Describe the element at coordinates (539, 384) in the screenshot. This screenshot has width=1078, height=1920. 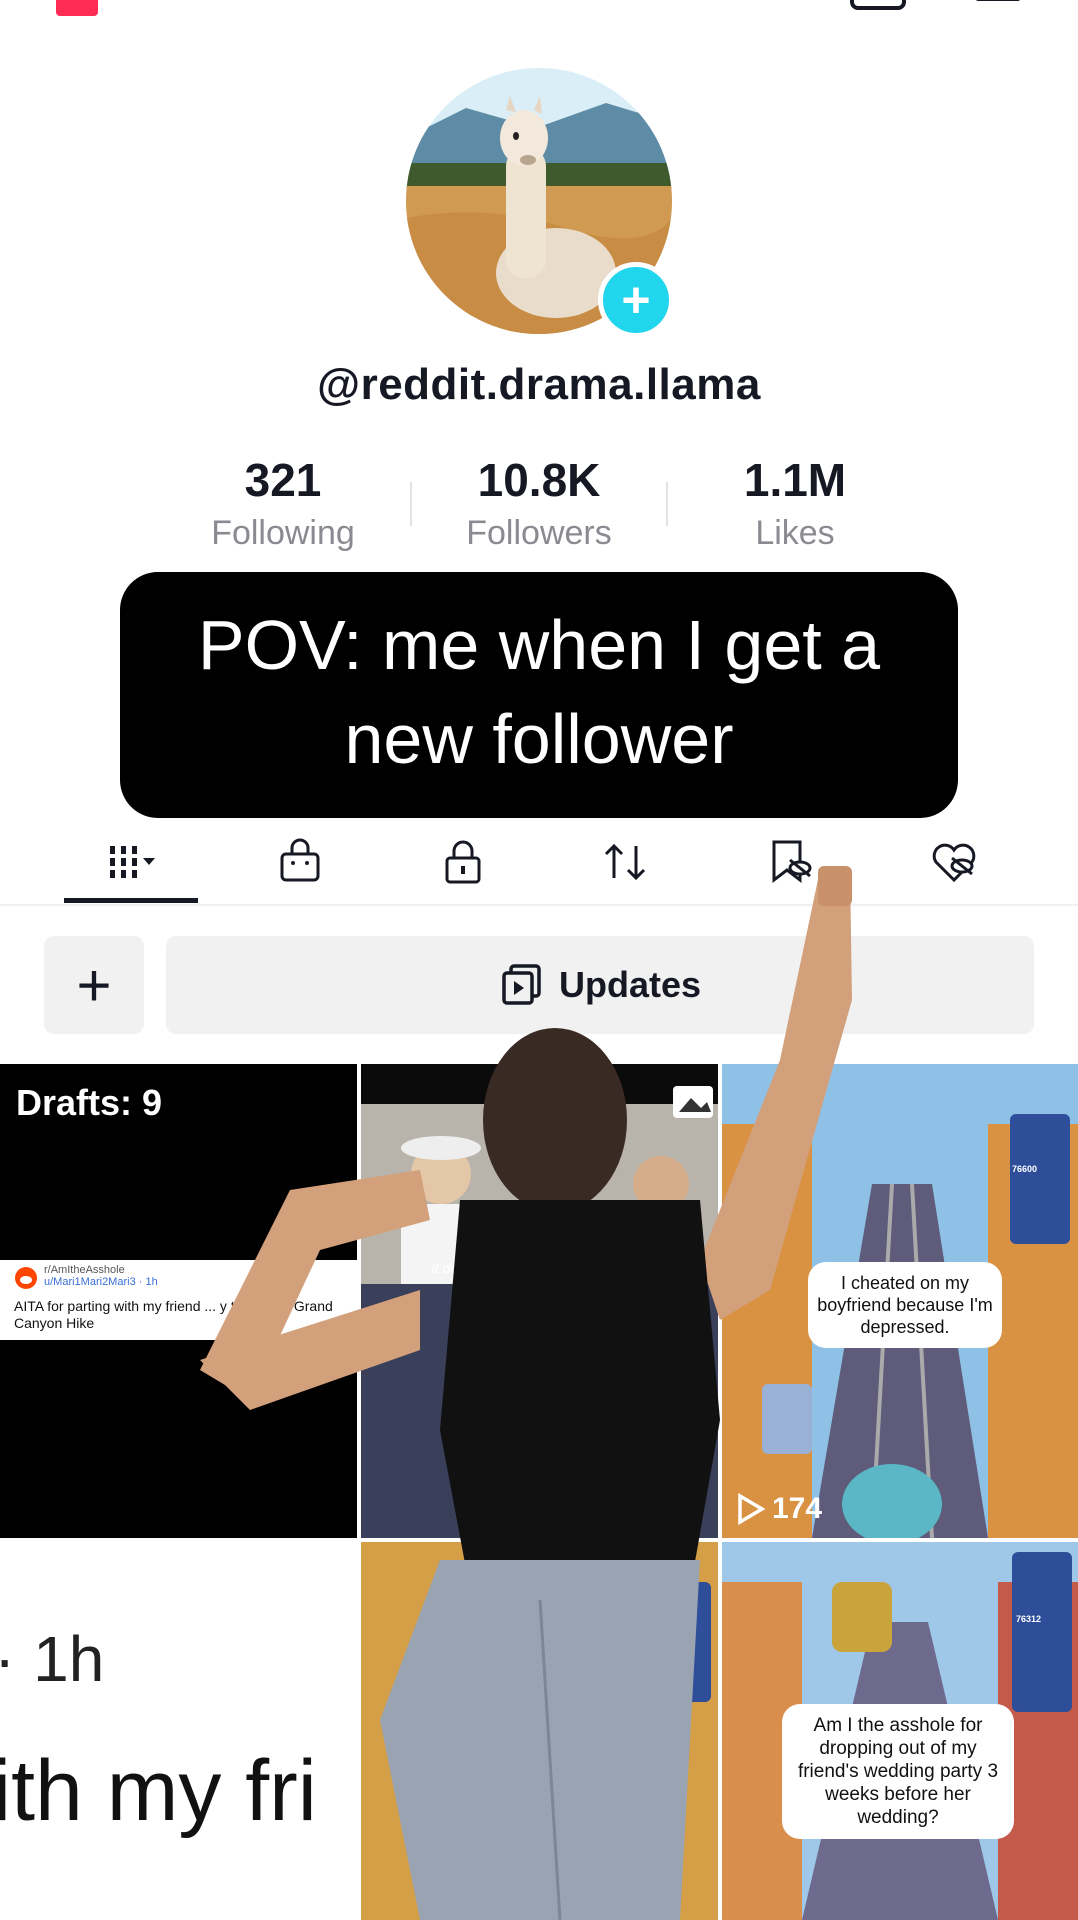
I see `username: @reddit.drama.llama` at that location.